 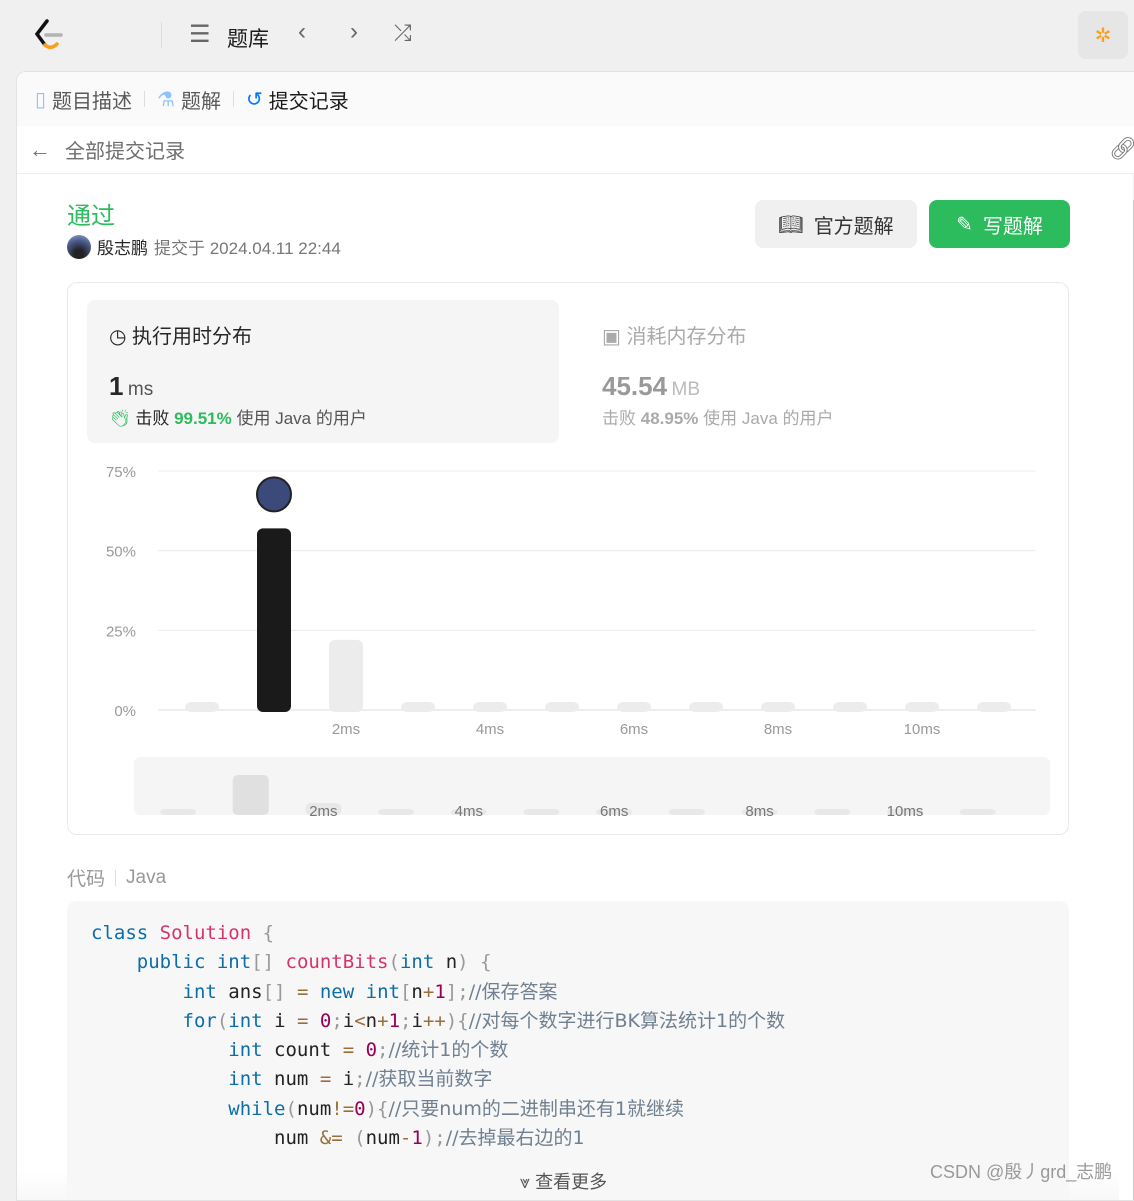 I want to click on debug-button: ✲, so click(x=1103, y=35).